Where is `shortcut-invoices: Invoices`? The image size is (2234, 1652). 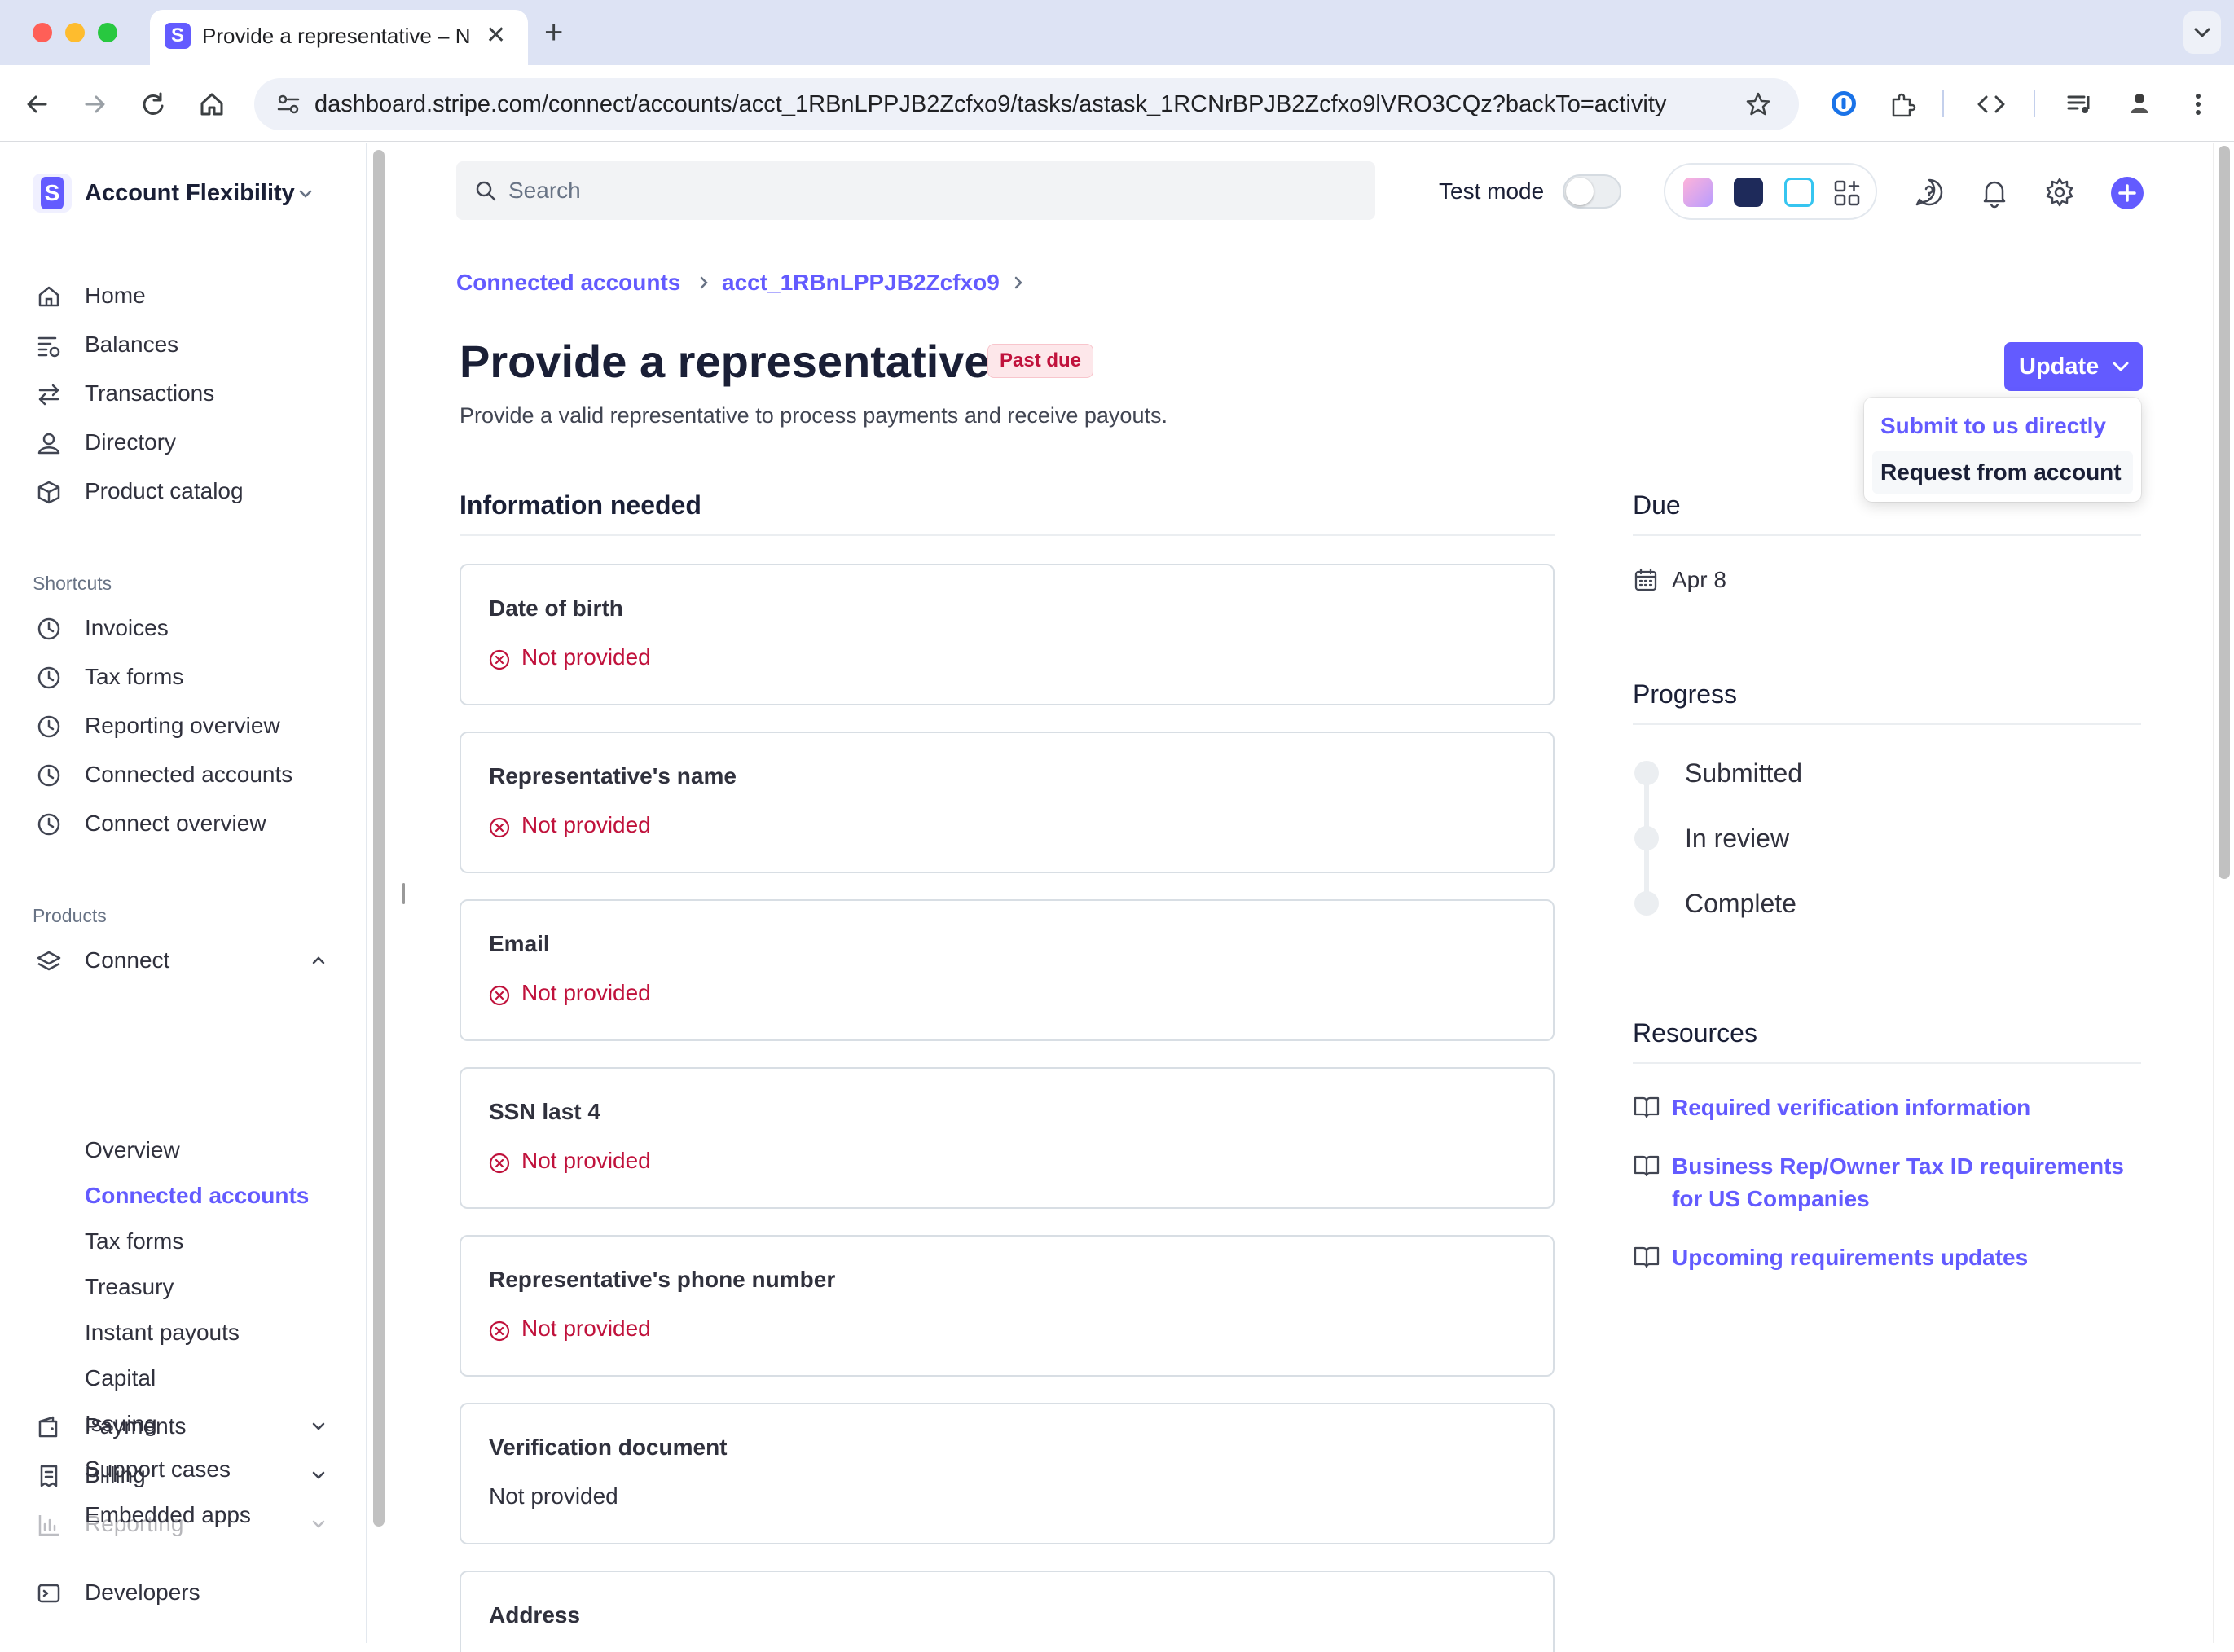
shortcut-invoices: Invoices is located at coordinates (184, 628).